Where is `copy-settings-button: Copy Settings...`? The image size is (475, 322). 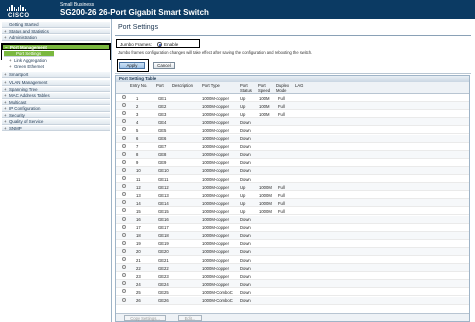 copy-settings-button: Copy Settings... is located at coordinates (145, 318).